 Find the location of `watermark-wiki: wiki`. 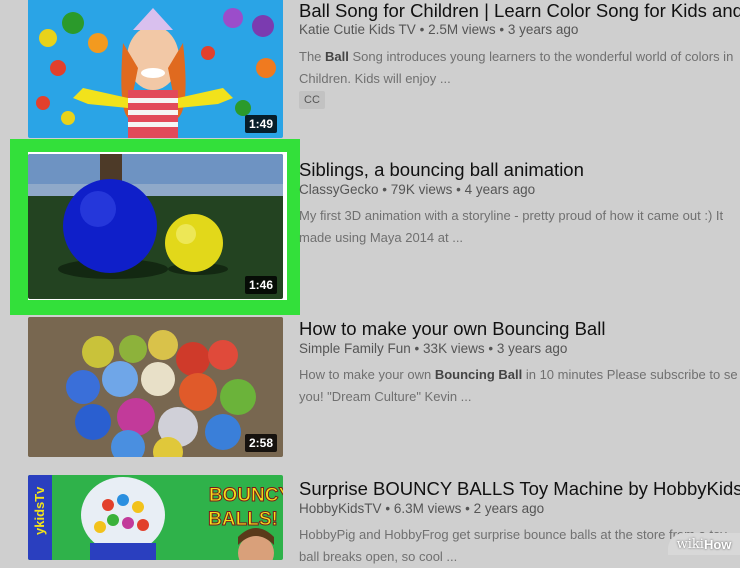

watermark-wiki: wiki is located at coordinates (690, 544).